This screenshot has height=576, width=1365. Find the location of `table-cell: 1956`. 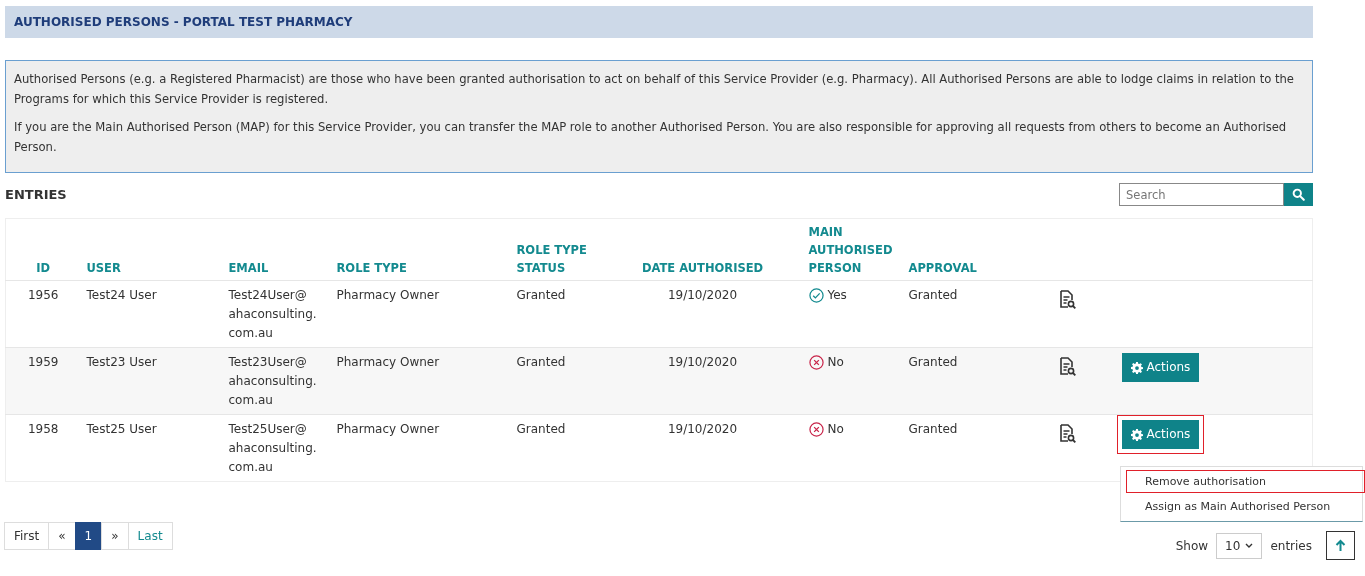

table-cell: 1956 is located at coordinates (43, 295).